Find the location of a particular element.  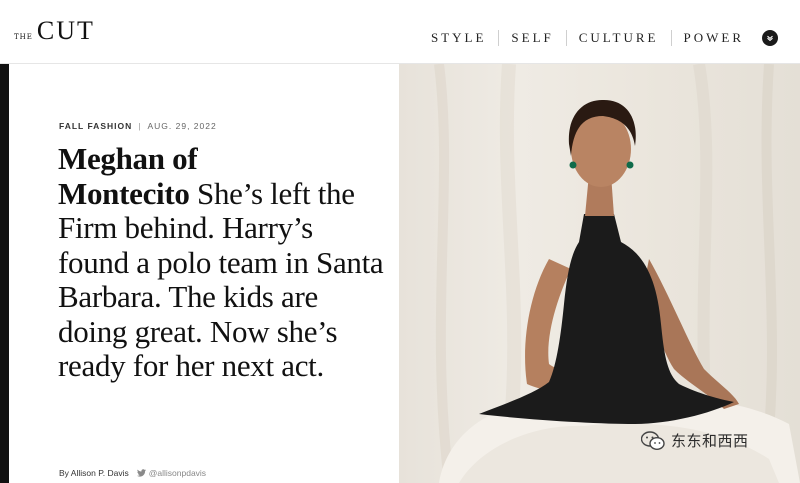

article-kicker: FALL FASHION | AUG. 29, 2022 is located at coordinates (138, 126).